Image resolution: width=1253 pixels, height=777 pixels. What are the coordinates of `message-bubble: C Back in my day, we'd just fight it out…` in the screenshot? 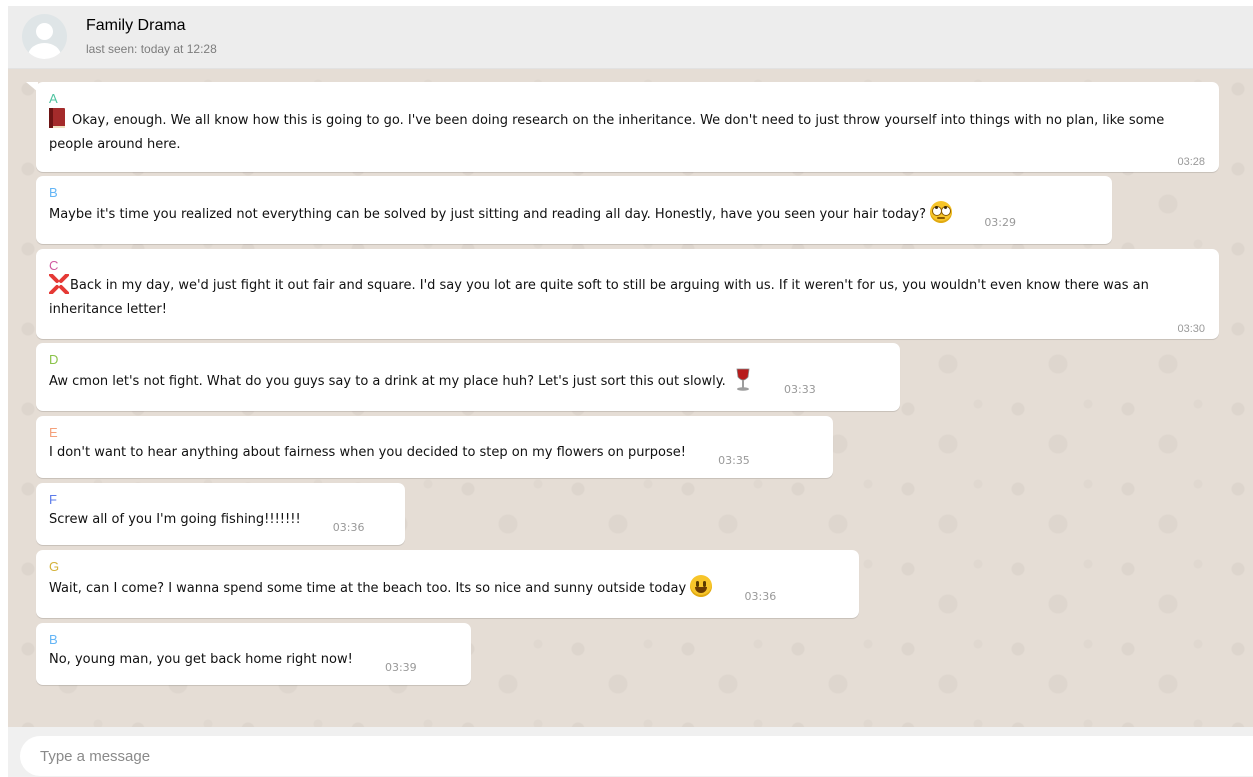 It's located at (627, 294).